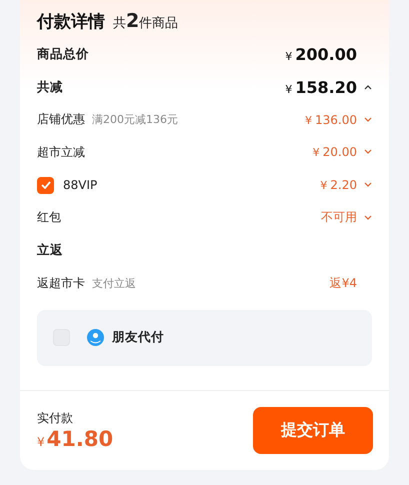 The width and height of the screenshot is (409, 485). Describe the element at coordinates (61, 152) in the screenshot. I see `row-label: 超市立减` at that location.